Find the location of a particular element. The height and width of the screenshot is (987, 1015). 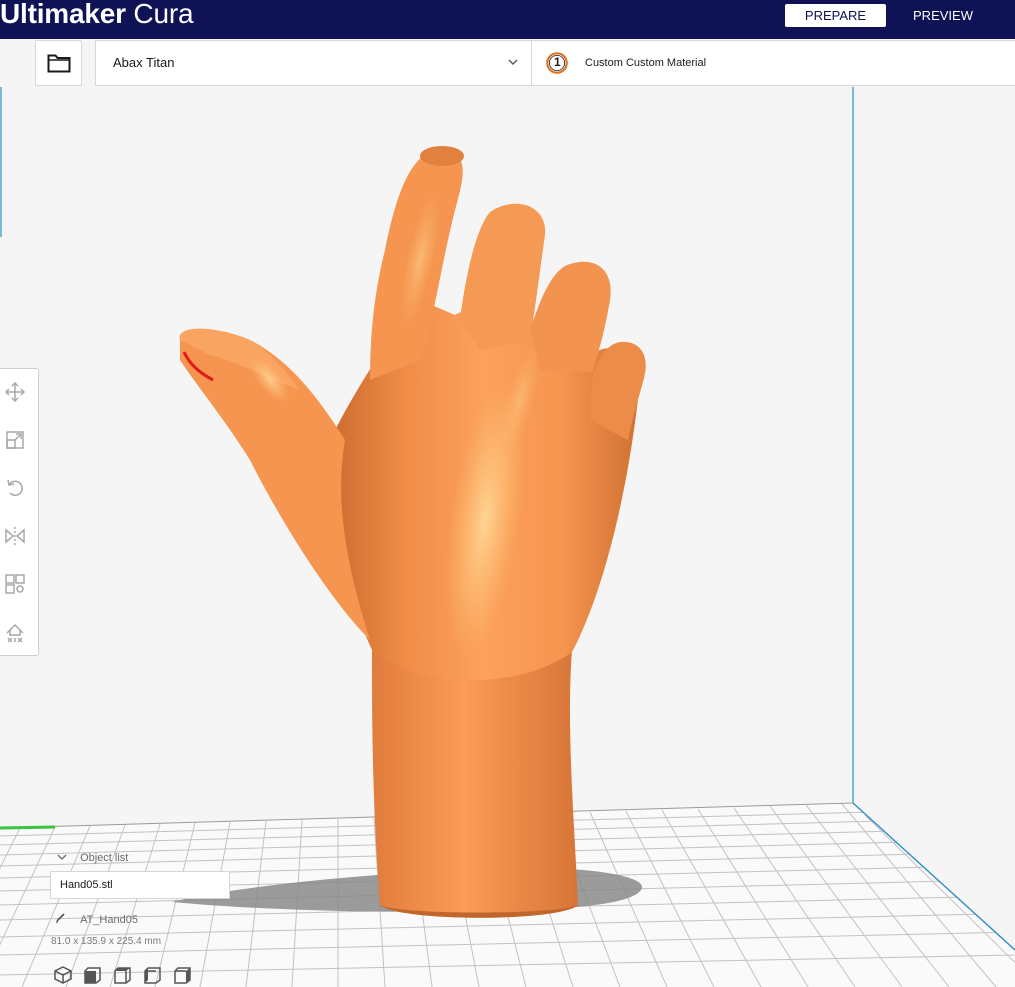

support-blocker-icon is located at coordinates (15, 633).